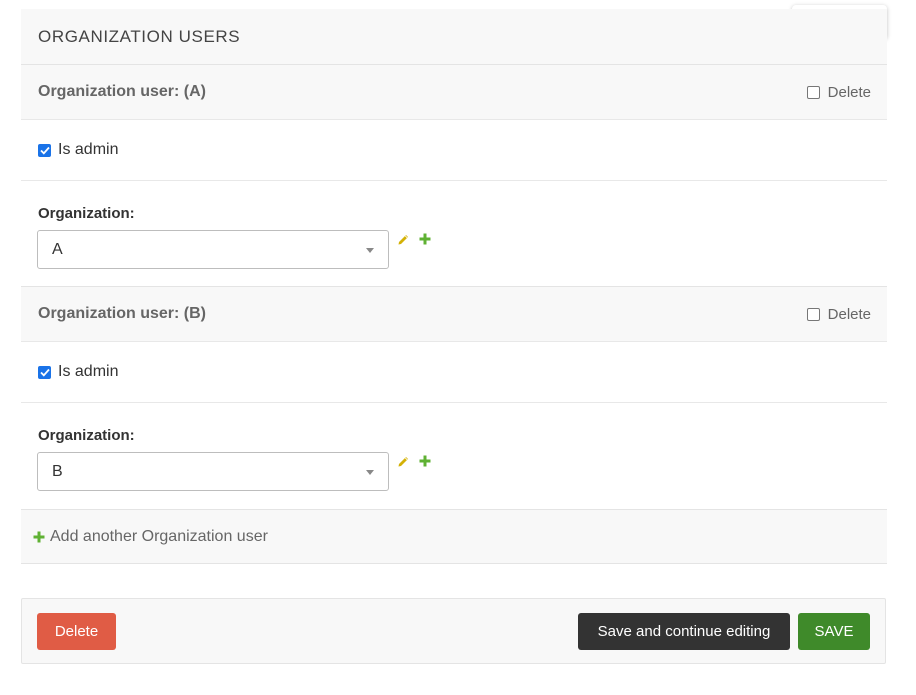 The image size is (916, 695). I want to click on save-continue-button: Save and continue editing, so click(684, 631).